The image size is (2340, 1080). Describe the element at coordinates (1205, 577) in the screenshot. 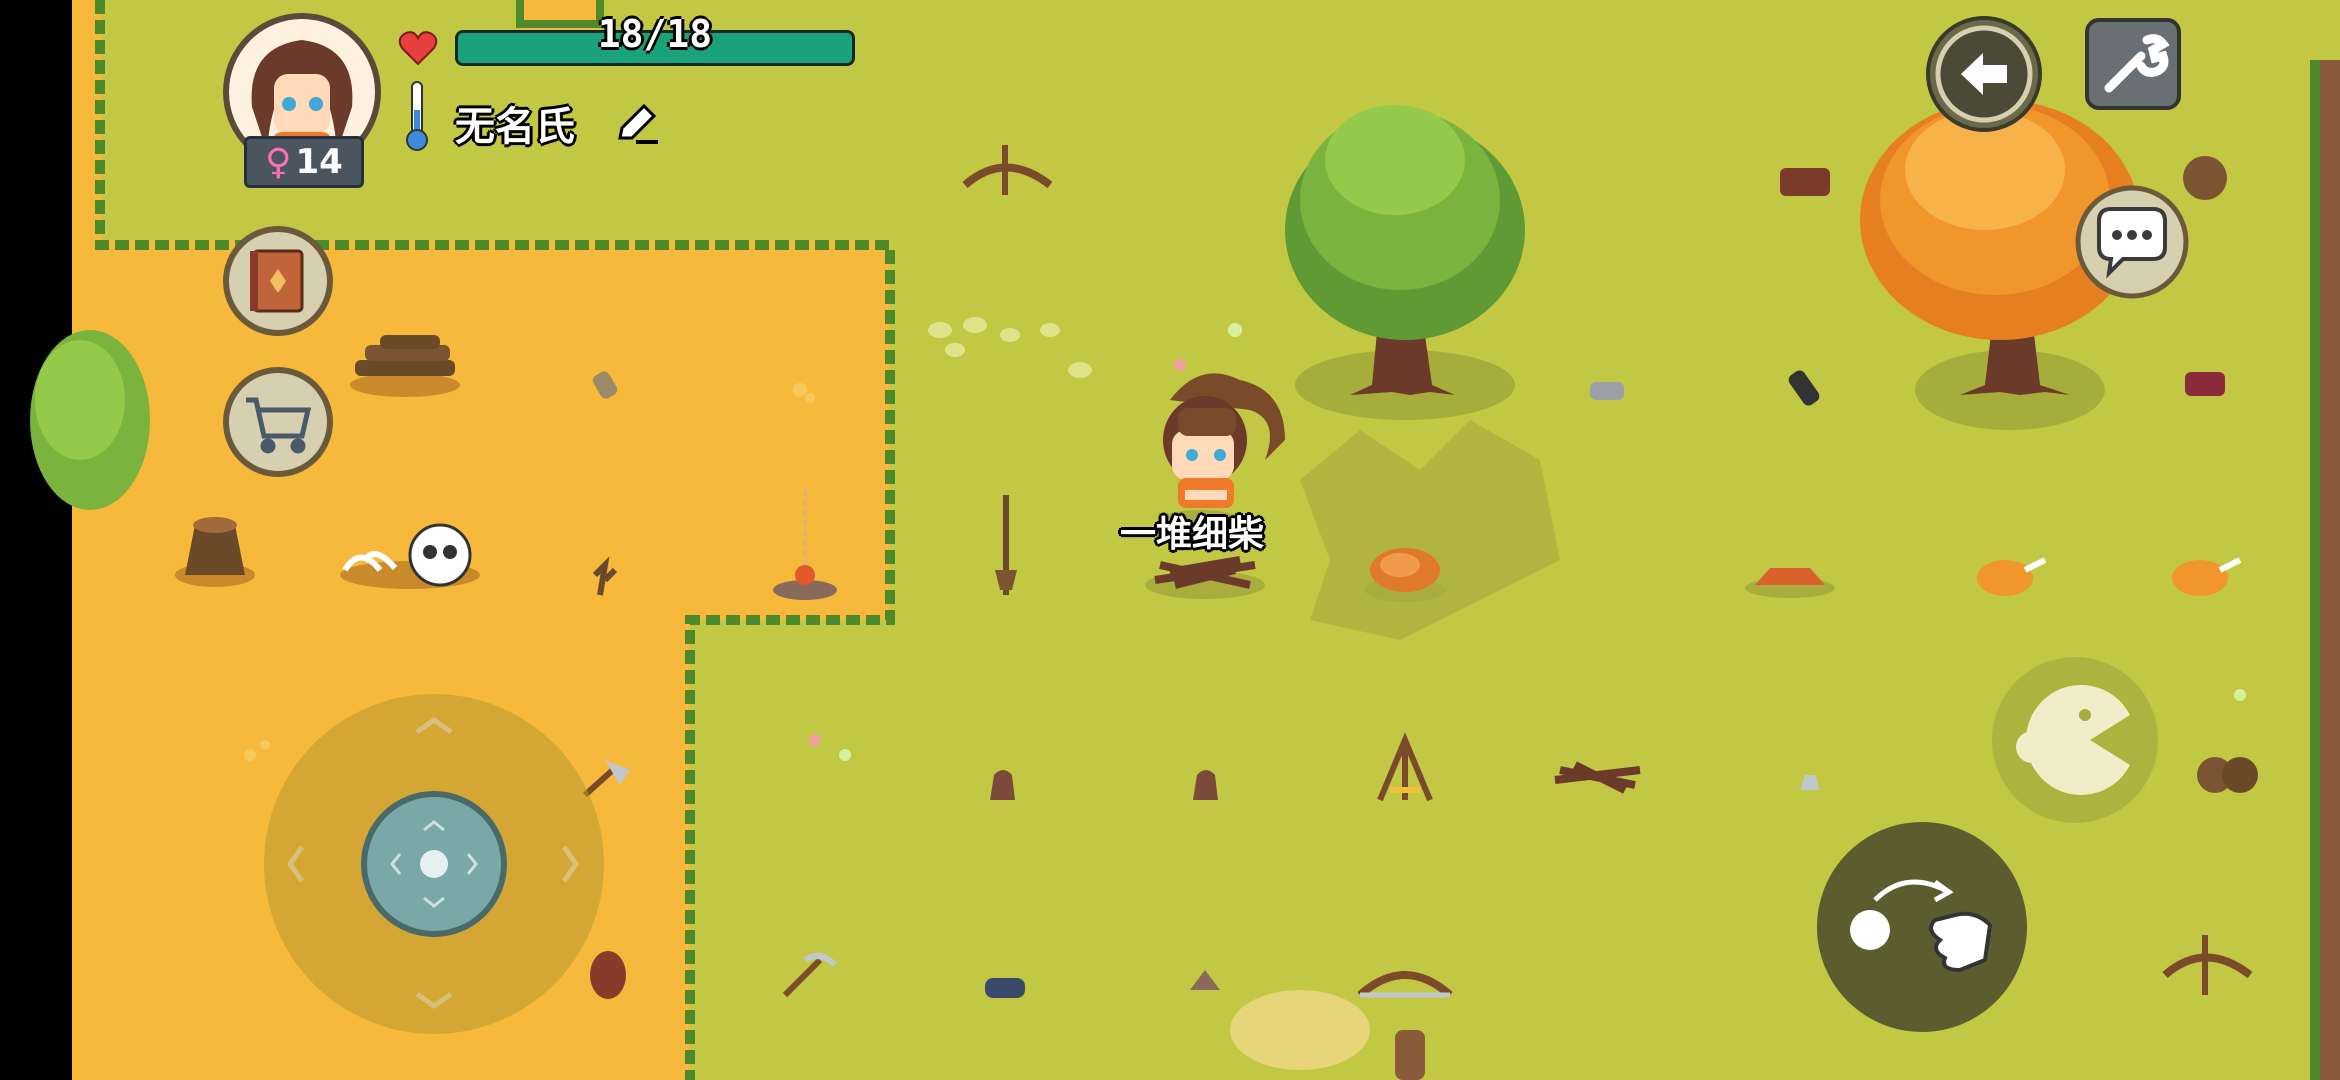

I see `twig-pile` at that location.